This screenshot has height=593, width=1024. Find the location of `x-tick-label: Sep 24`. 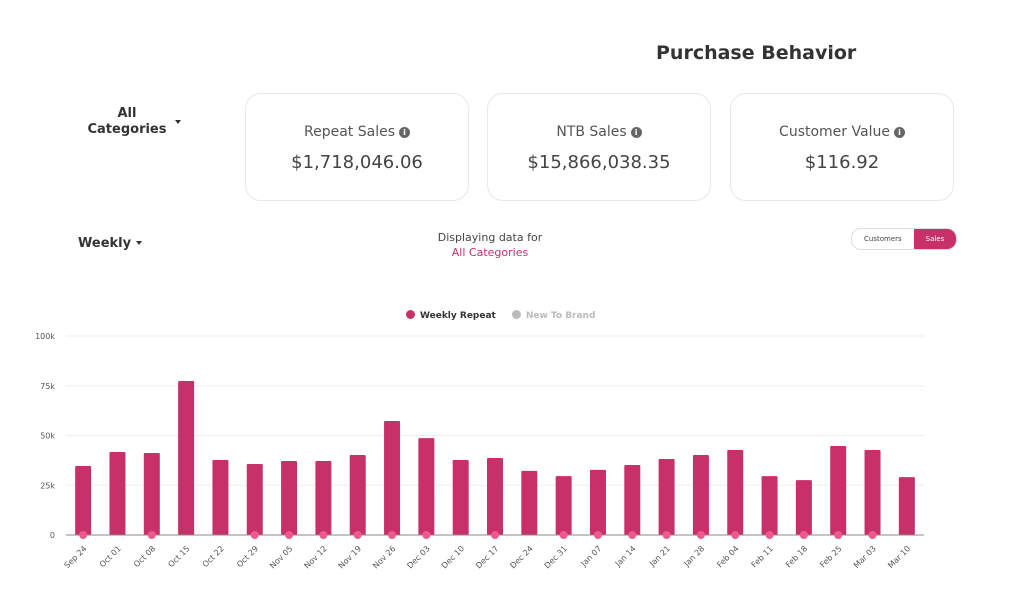

x-tick-label: Sep 24 is located at coordinates (76, 557).